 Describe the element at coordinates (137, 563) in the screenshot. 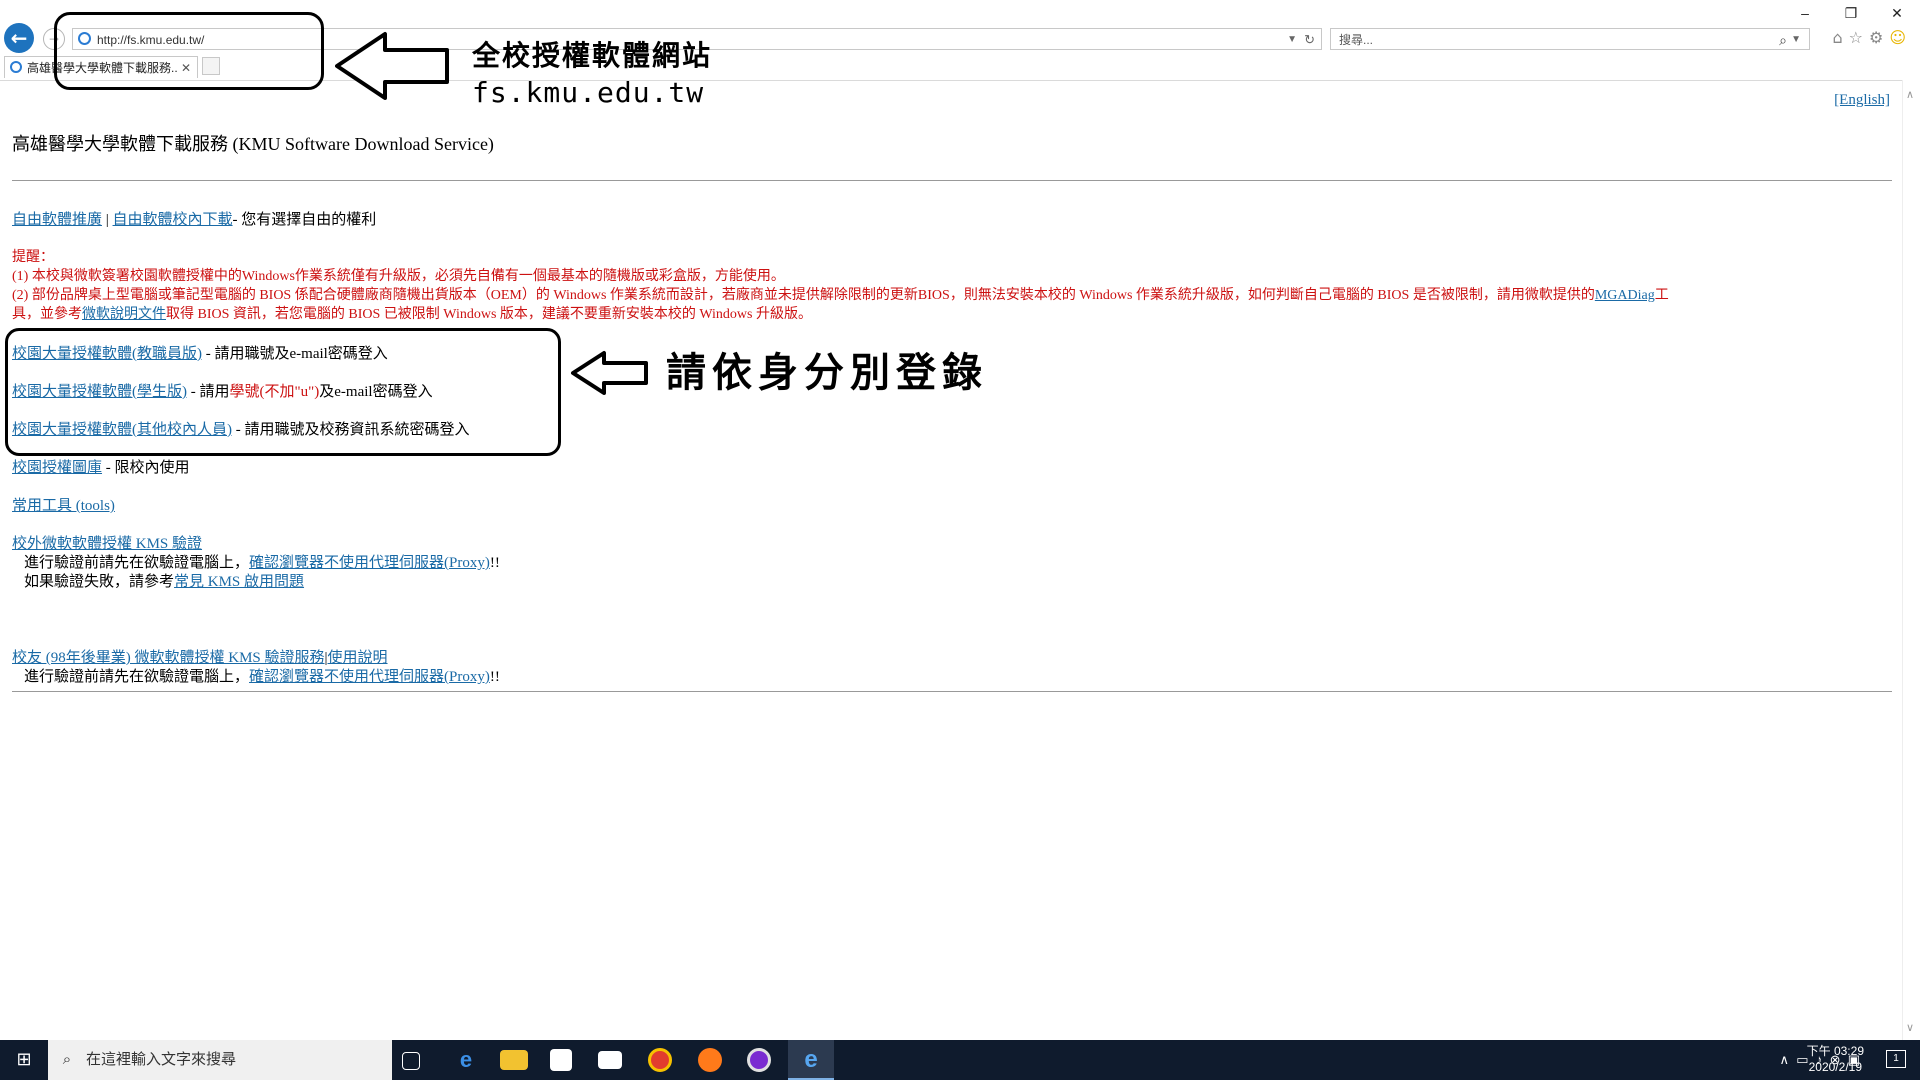

I see `kms-note-1-text: 進行驗證前請先在欲驗證電腦上，` at that location.